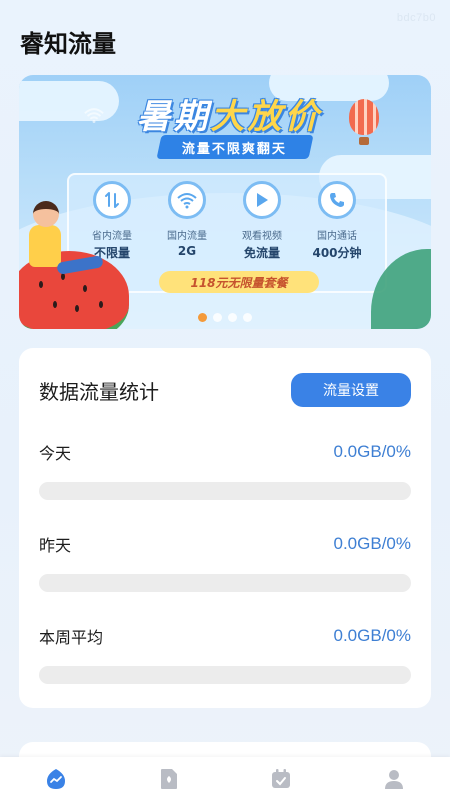 Image resolution: width=450 pixels, height=800 pixels. What do you see at coordinates (187, 236) in the screenshot?
I see `feature-label: 国内流量` at bounding box center [187, 236].